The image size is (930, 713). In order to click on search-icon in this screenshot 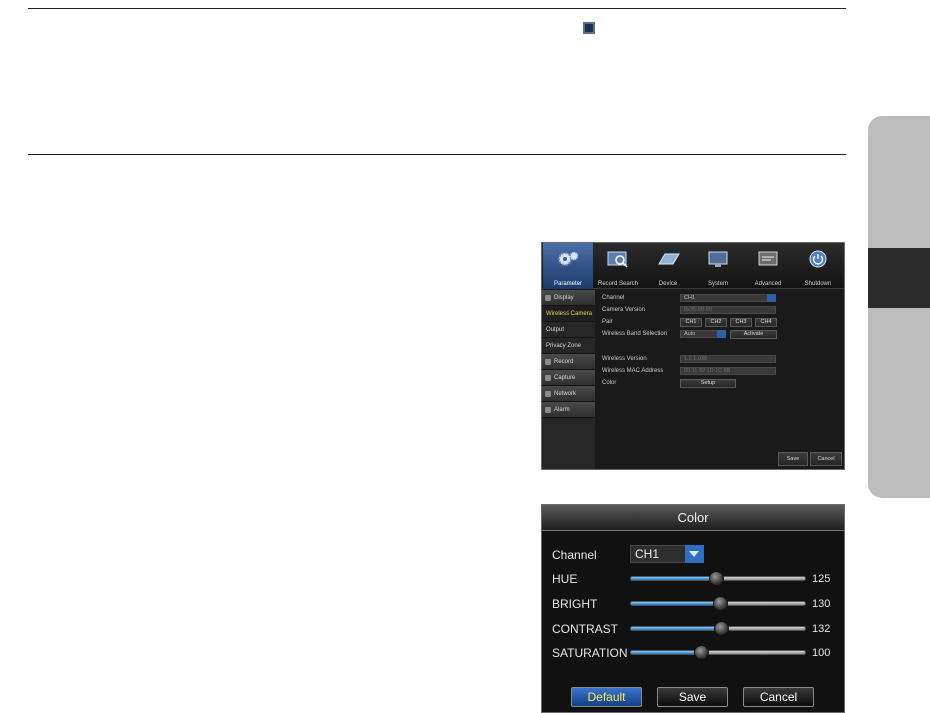, I will do `click(617, 259)`.